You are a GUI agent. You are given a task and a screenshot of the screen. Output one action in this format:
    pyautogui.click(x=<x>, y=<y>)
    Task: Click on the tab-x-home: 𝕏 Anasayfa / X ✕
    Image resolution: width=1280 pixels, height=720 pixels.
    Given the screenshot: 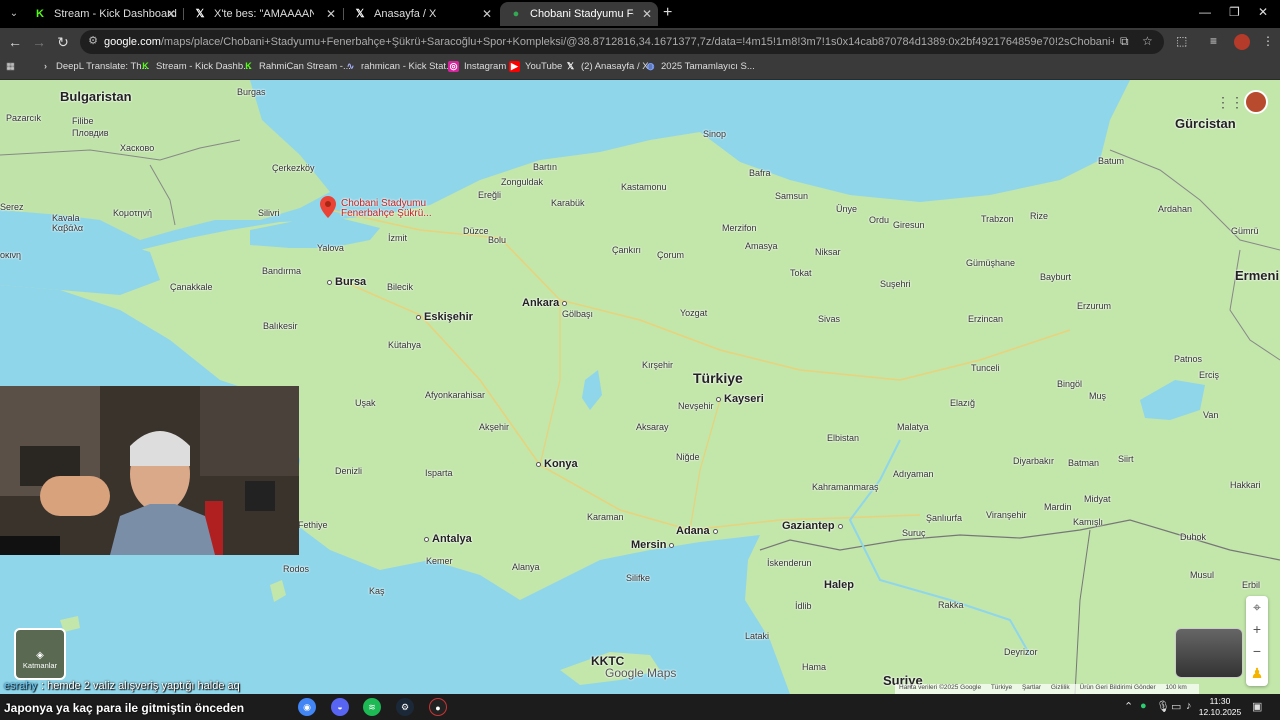 What is the action you would take?
    pyautogui.click(x=421, y=14)
    